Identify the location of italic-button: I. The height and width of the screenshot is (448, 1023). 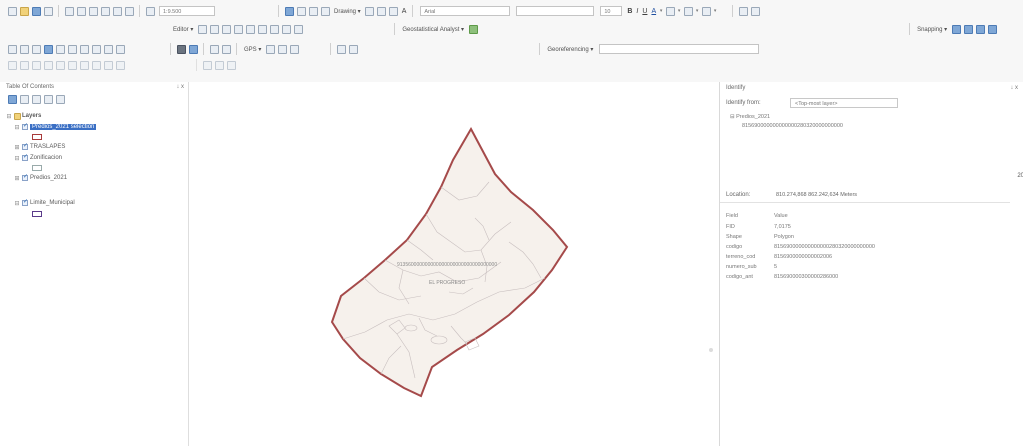
(637, 11).